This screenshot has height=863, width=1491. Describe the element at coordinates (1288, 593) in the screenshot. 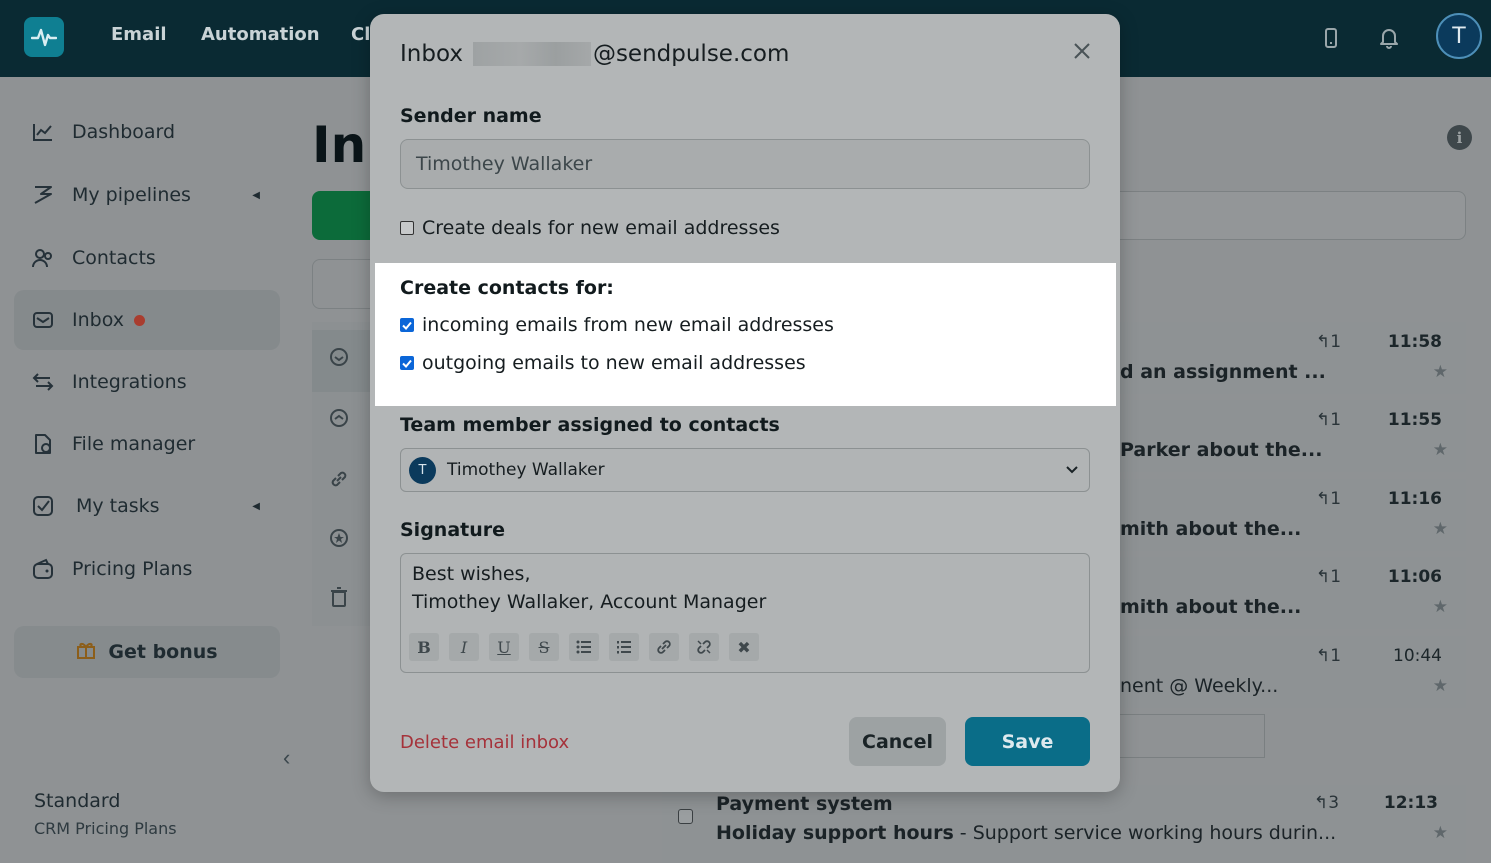

I see `mail-row: ↰1 11:06 mith about the... ★` at that location.